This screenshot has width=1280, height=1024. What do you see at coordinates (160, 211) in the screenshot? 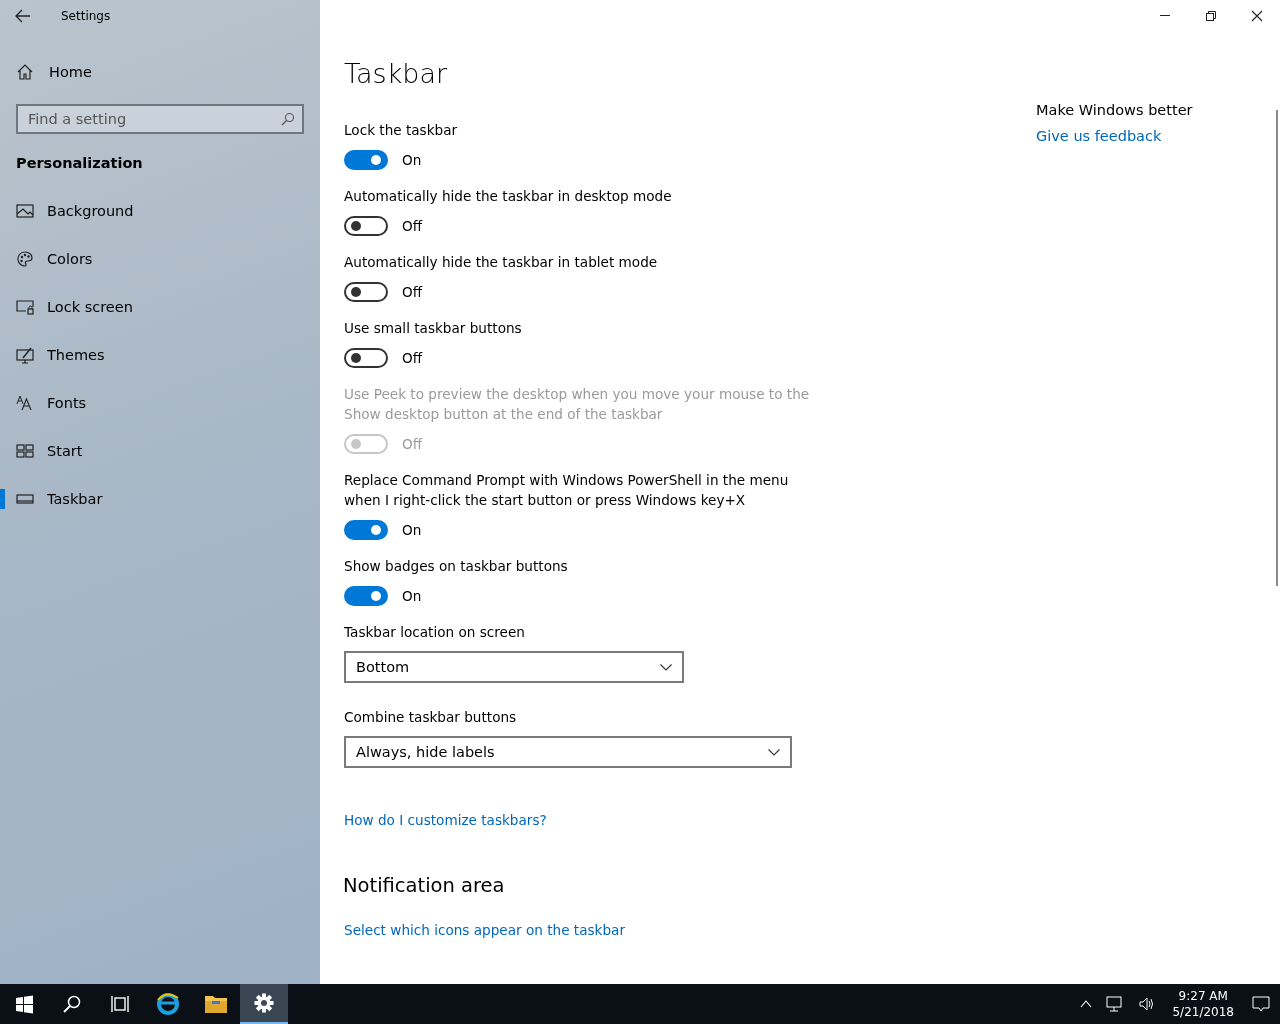
I see `sidebar-item: Background` at bounding box center [160, 211].